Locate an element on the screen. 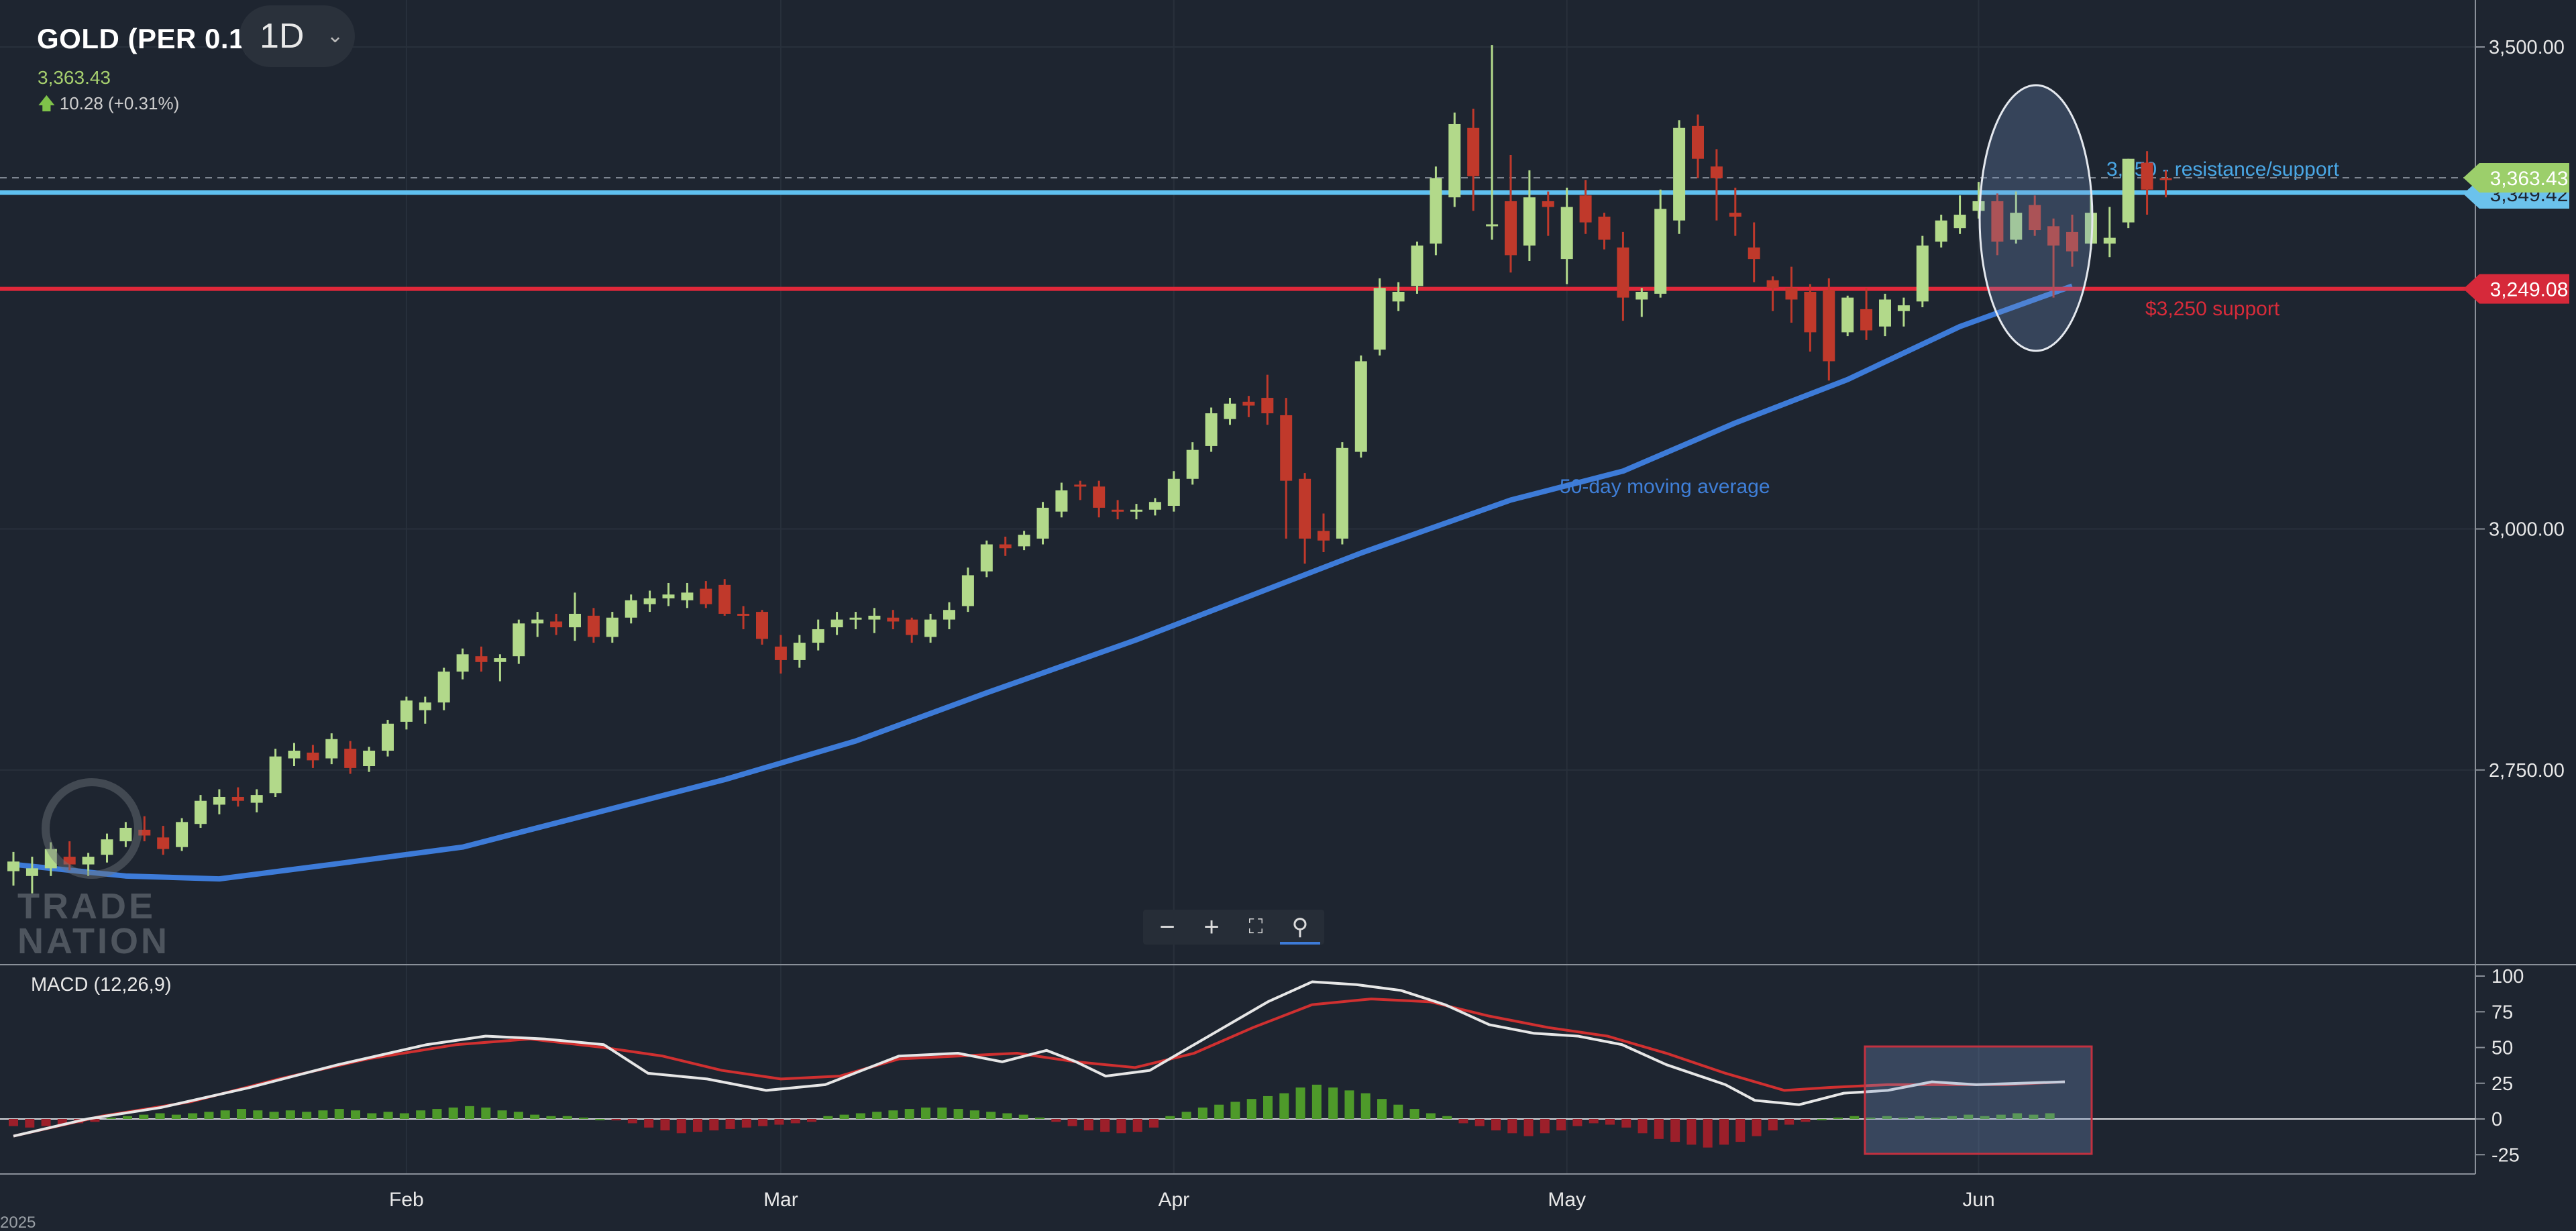 The width and height of the screenshot is (2576, 1231). support-badge-text: 3,249.08 is located at coordinates (2529, 290).